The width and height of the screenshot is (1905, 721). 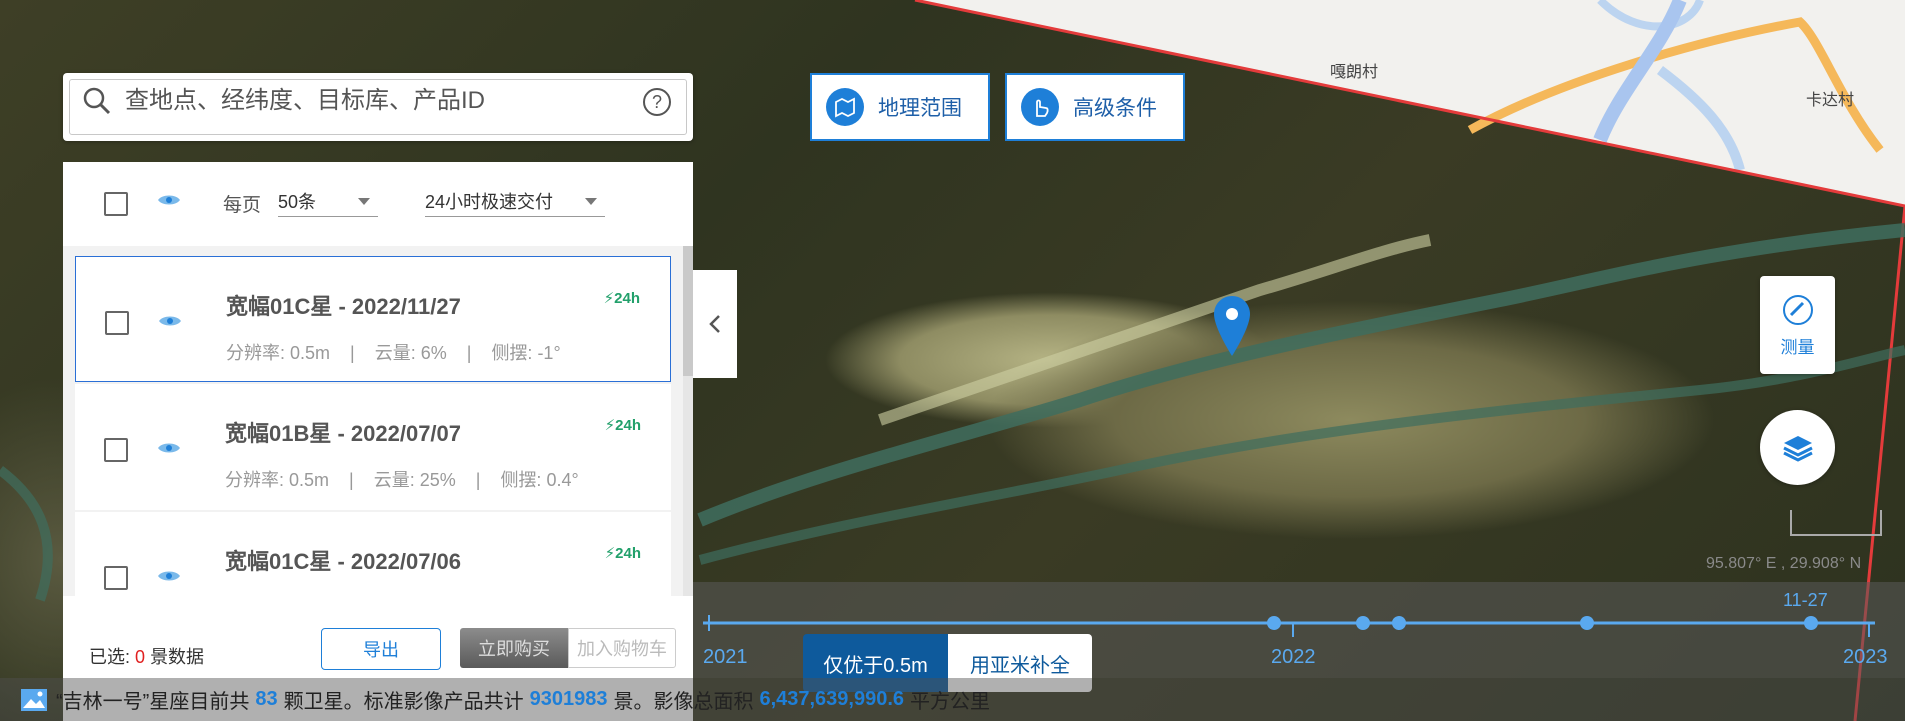 I want to click on list-scrollbar, so click(x=688, y=421).